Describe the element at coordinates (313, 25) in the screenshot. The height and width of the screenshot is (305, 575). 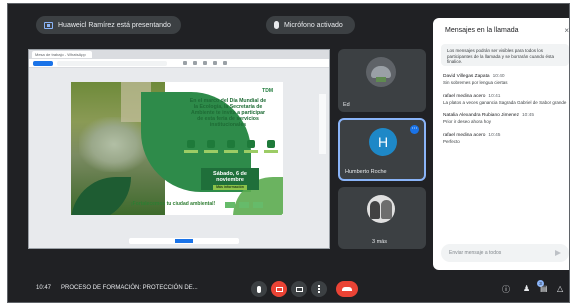
I see `mic-status-text: Micrófono activado` at that location.